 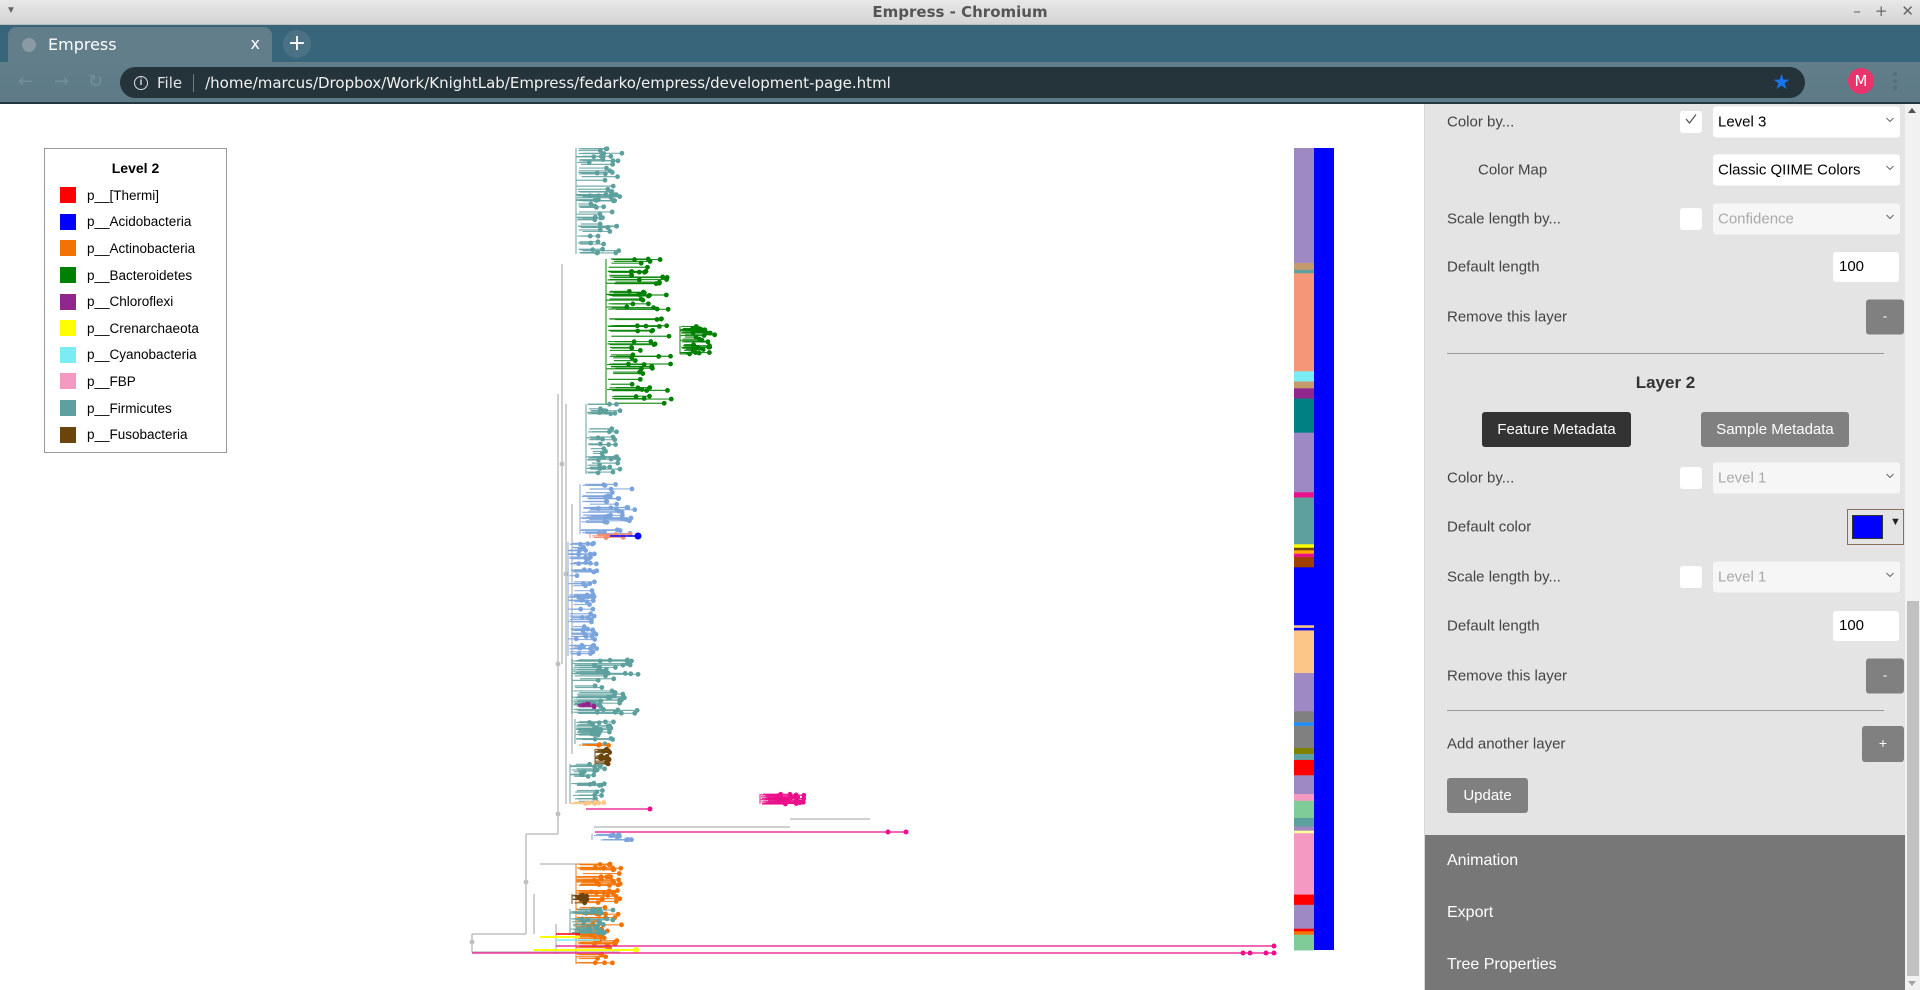 What do you see at coordinates (1691, 219) in the screenshot?
I see `layer1-scale-checkbox` at bounding box center [1691, 219].